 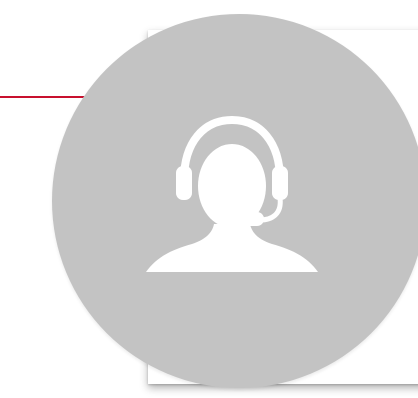 I want to click on microphone-shape, so click(x=253, y=219).